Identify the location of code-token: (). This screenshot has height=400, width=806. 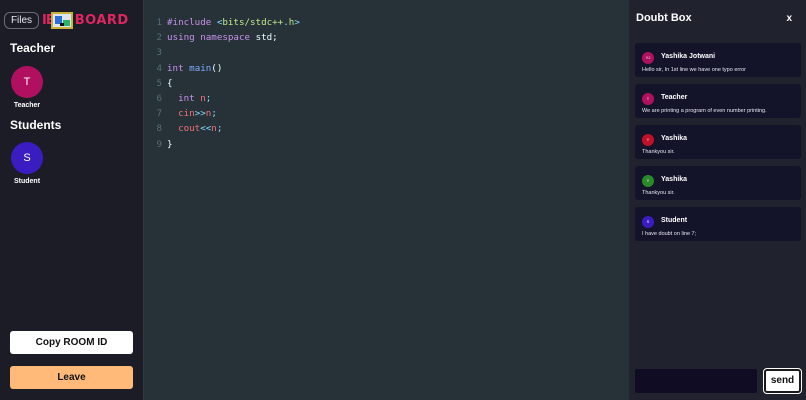
(217, 68).